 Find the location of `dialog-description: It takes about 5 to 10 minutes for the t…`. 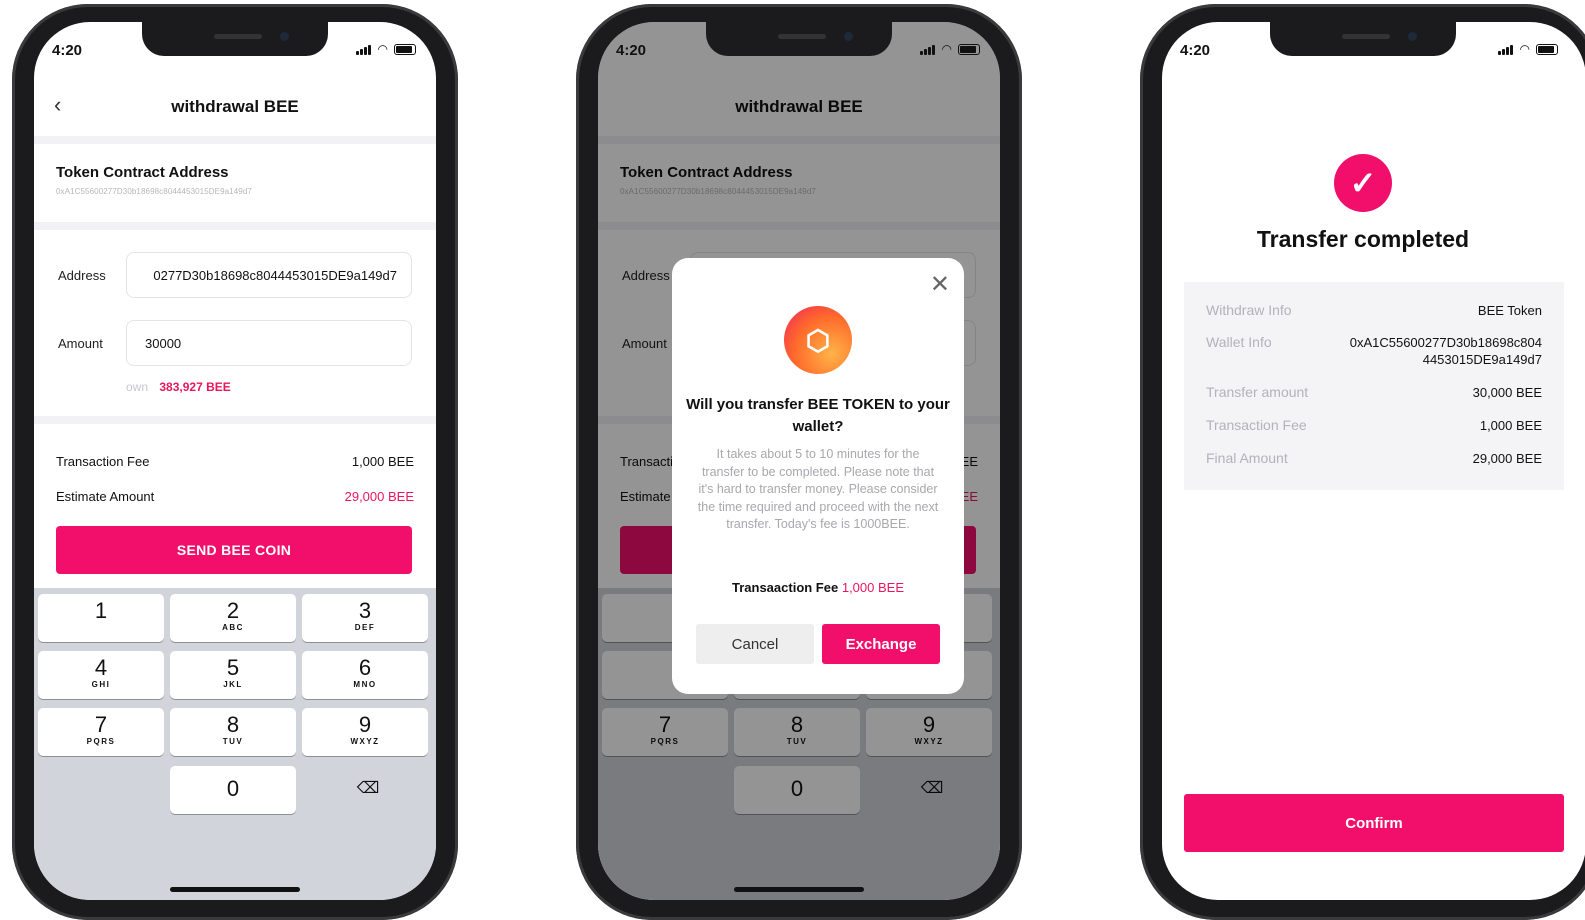

dialog-description: It takes about 5 to 10 minutes for the t… is located at coordinates (818, 489).